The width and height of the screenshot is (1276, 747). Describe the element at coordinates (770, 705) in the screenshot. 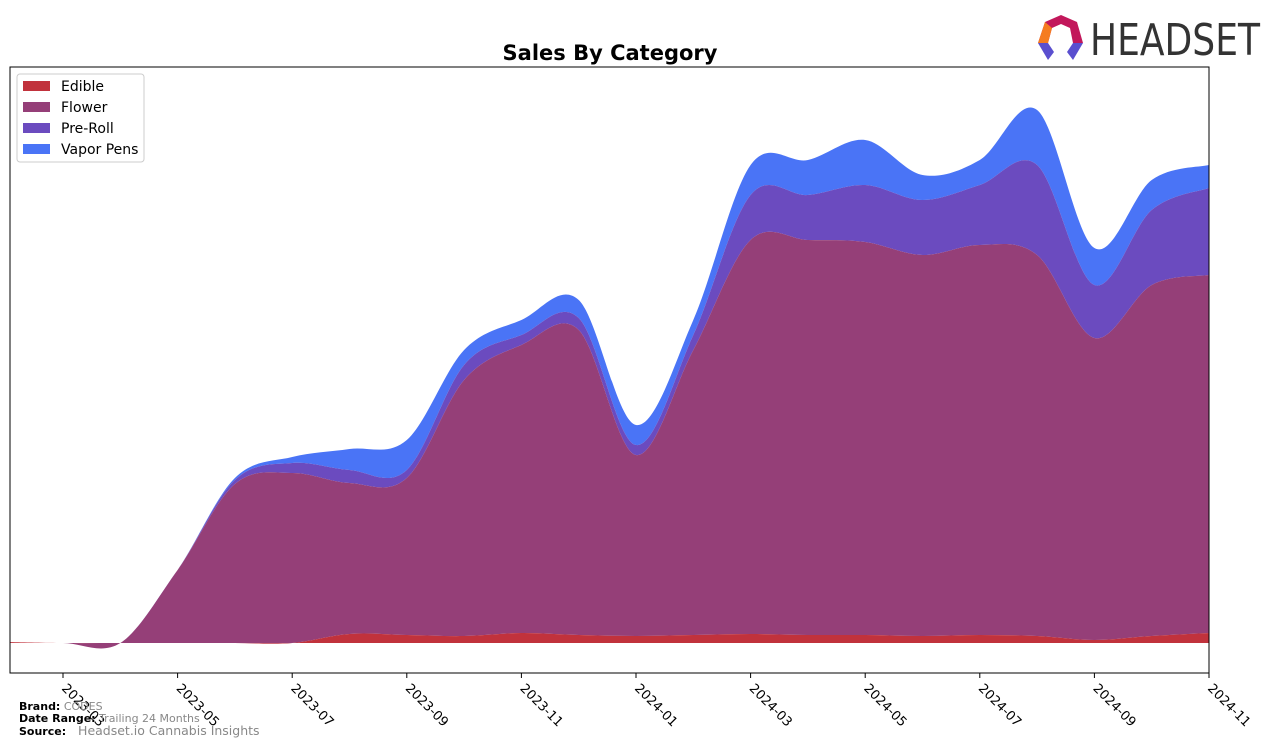

I see `x-tick-label: 2024-03` at that location.